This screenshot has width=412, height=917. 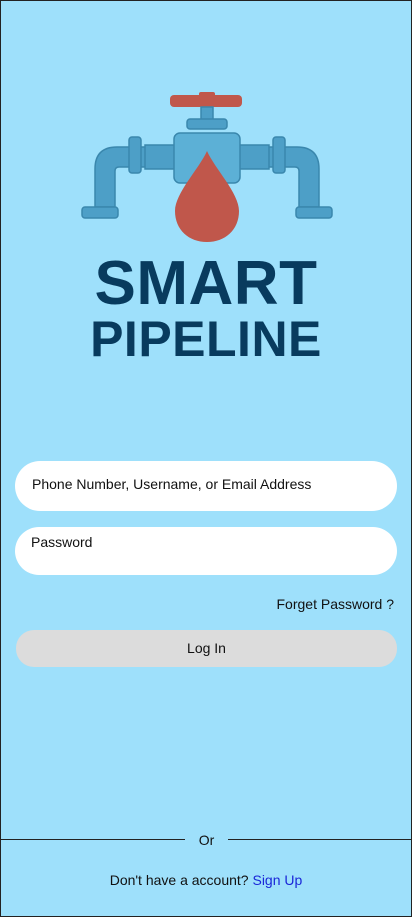 What do you see at coordinates (336, 604) in the screenshot?
I see `forgot-password-link: Forget Password ?` at bounding box center [336, 604].